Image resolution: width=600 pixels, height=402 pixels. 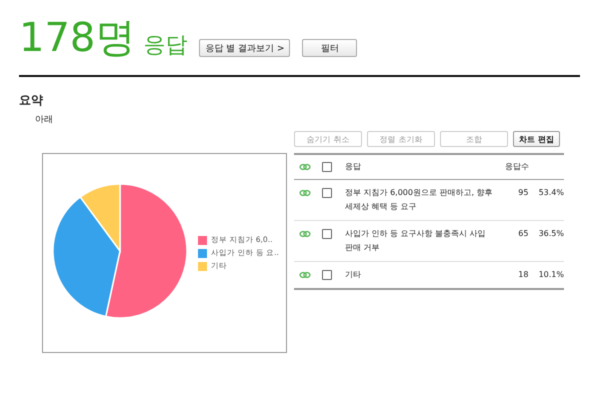 What do you see at coordinates (522, 193) in the screenshot?
I see `response-count-cell-text: 95` at bounding box center [522, 193].